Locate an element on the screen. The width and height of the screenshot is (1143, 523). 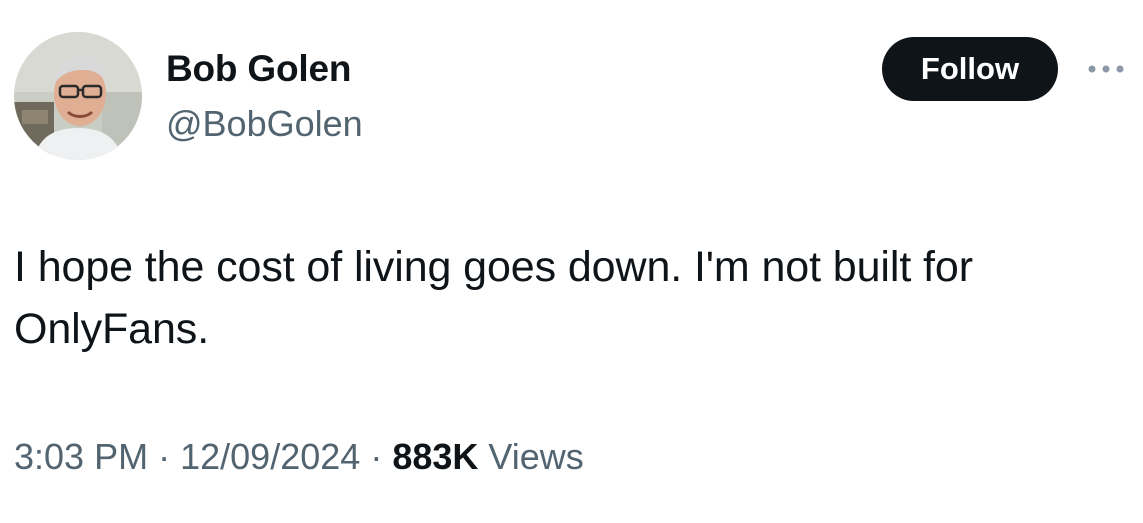
more-horizontal-icon is located at coordinates (1106, 69).